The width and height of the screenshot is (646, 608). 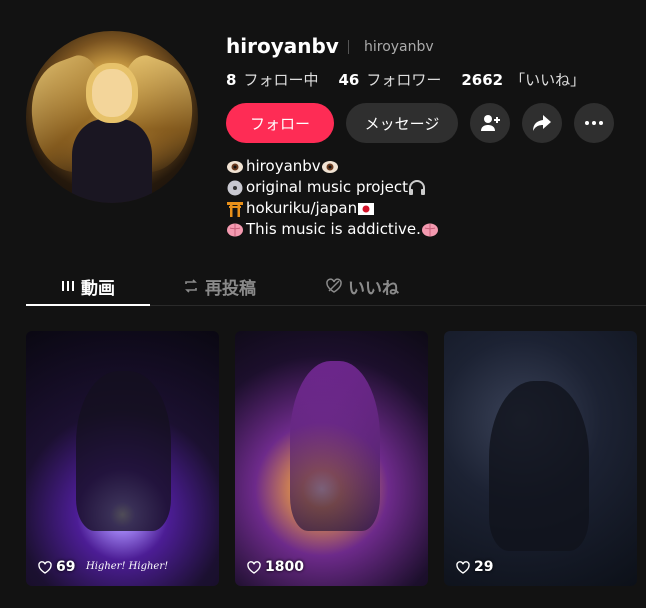 I want to click on profile-stats: 8 フォロー中 46 フォロワー 2662 「いいね」, so click(x=415, y=79).